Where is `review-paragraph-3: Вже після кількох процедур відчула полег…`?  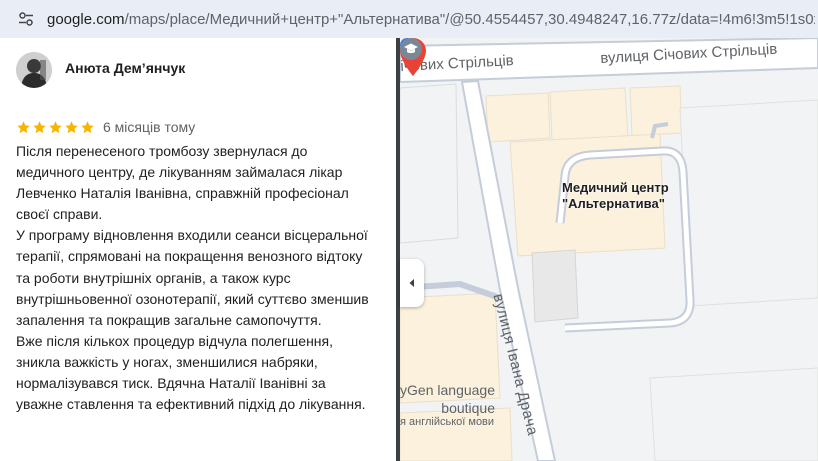 review-paragraph-3: Вже після кількох процедур відчула полег… is located at coordinates (191, 372).